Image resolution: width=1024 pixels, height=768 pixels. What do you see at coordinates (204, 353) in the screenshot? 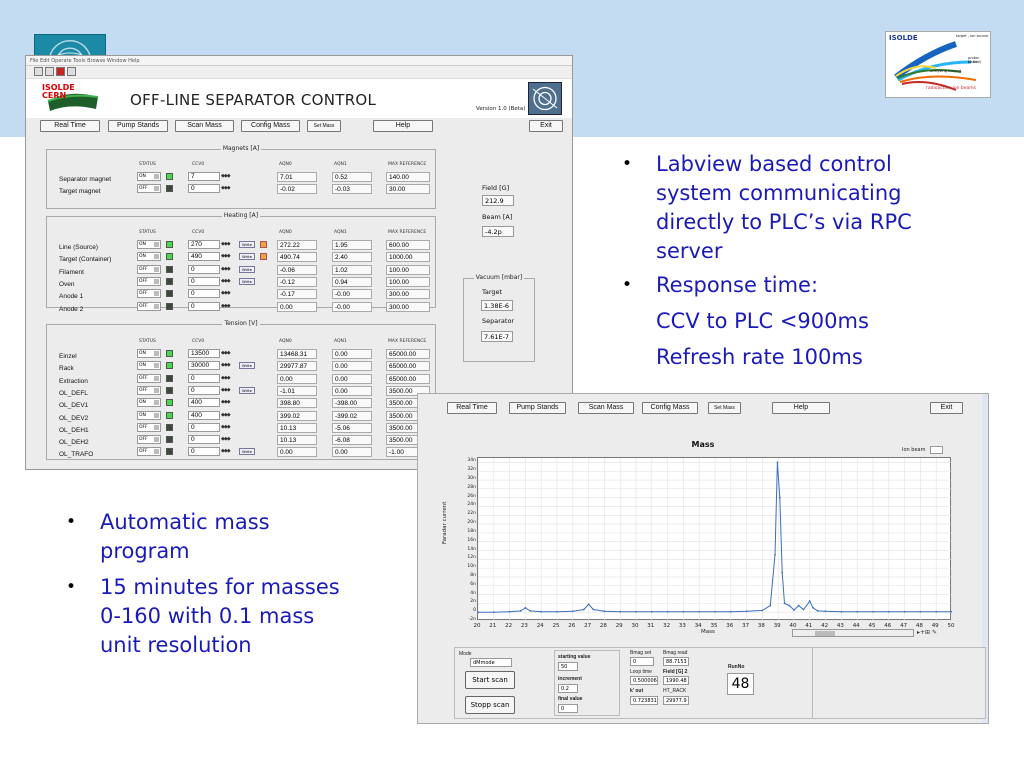
I see `ccv-input: 13500` at bounding box center [204, 353].